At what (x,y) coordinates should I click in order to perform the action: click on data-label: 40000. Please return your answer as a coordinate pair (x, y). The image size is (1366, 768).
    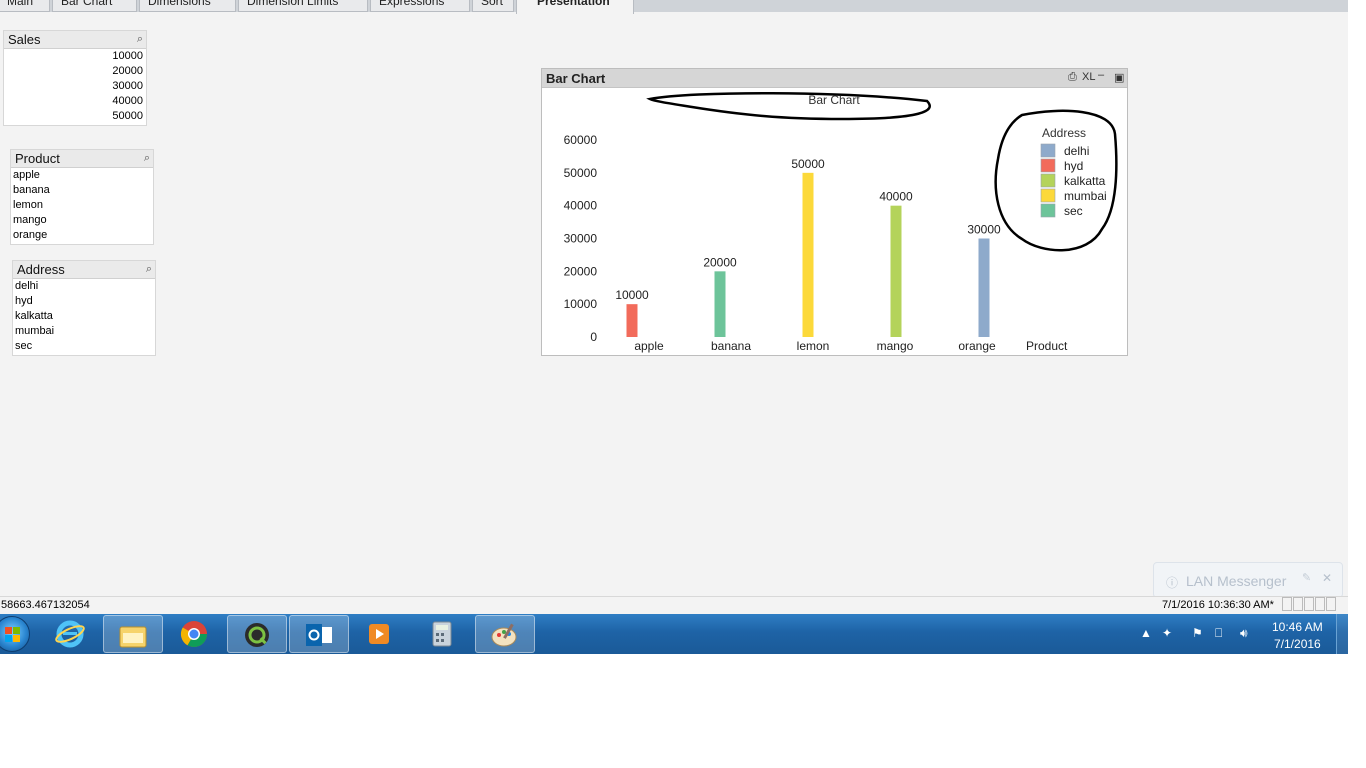
    Looking at the image, I should click on (896, 197).